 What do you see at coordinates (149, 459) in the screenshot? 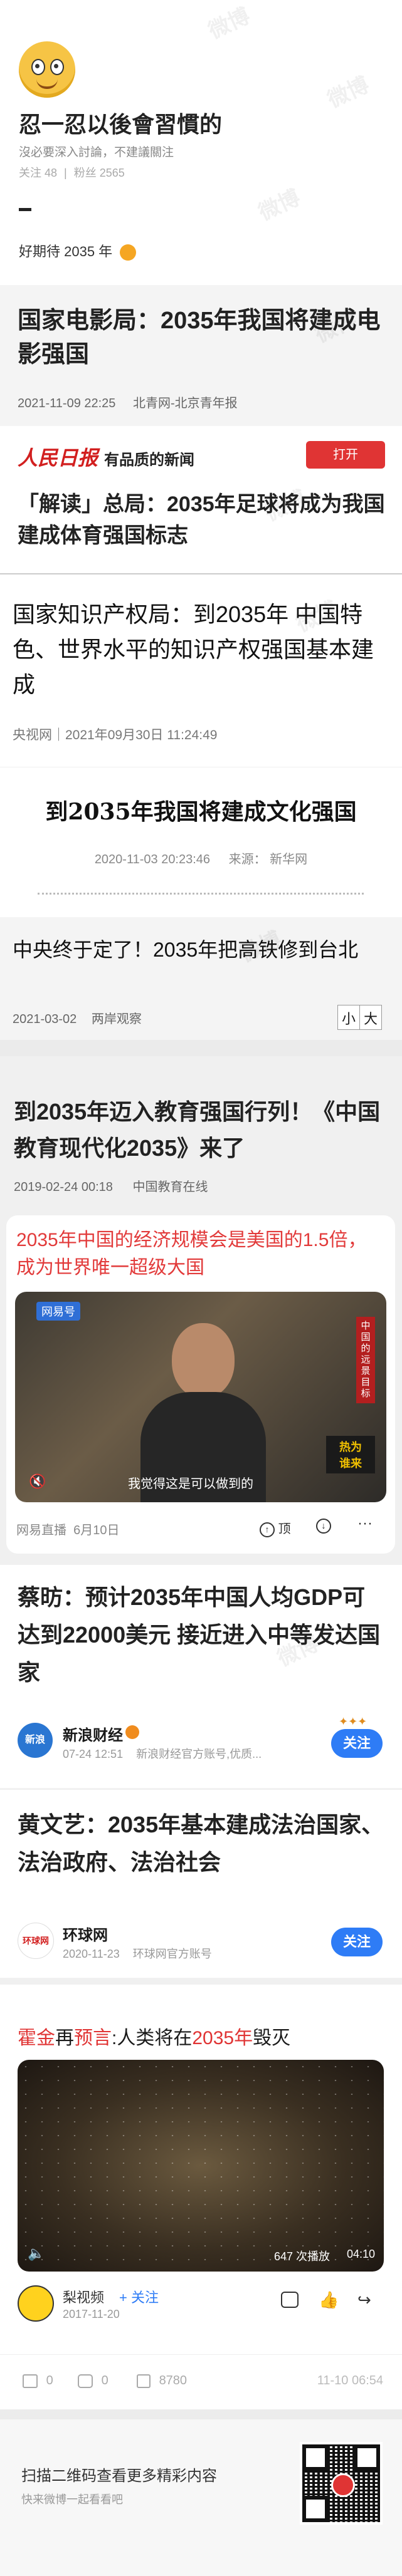
I see `brand-slogan: 有品质的新闻` at bounding box center [149, 459].